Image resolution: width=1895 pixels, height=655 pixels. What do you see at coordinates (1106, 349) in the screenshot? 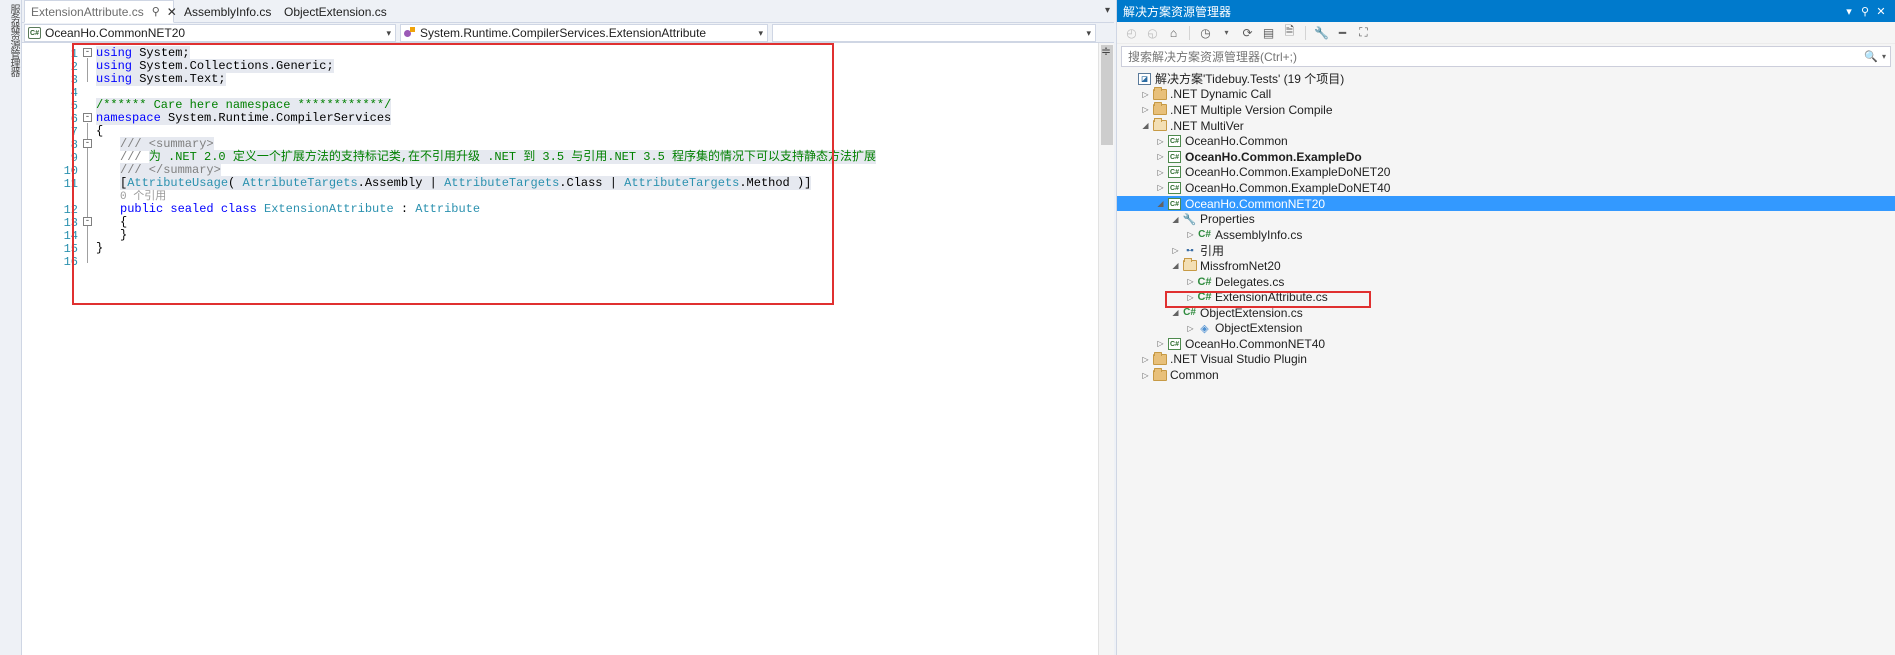
I see `editor-vertical-scrollbar` at bounding box center [1106, 349].